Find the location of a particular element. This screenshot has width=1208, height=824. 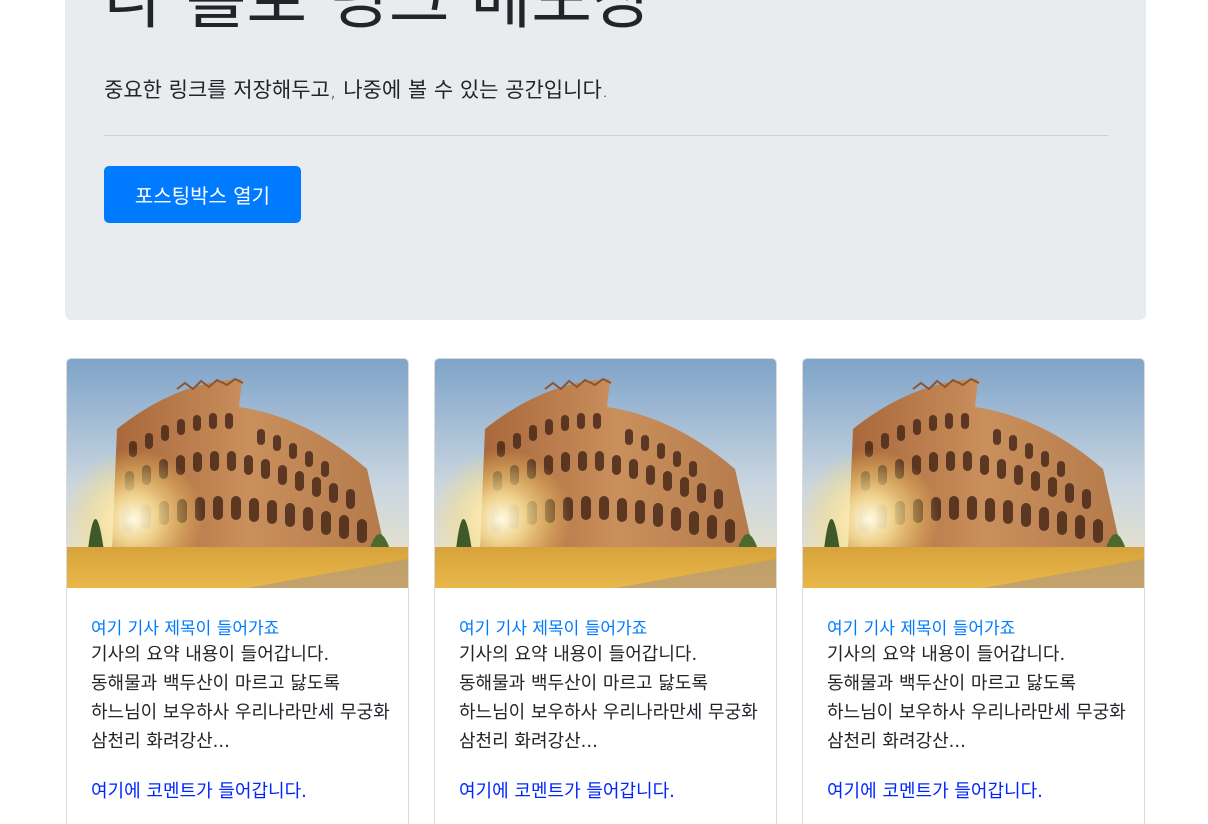

page-lead: 중요한 링크를 저장해두고, 나중에 볼 수 있는 공간입니다. is located at coordinates (356, 90).